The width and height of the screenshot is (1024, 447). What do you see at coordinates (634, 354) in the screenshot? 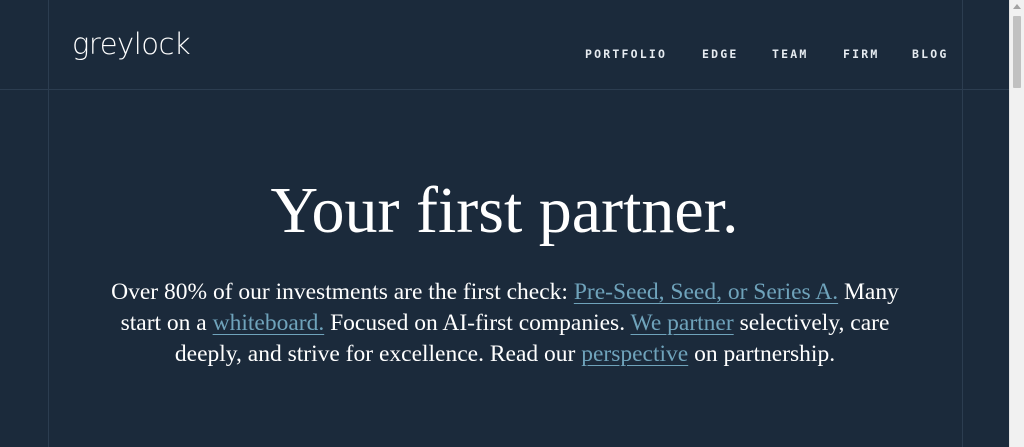
I see `link-perspective: perspective` at bounding box center [634, 354].